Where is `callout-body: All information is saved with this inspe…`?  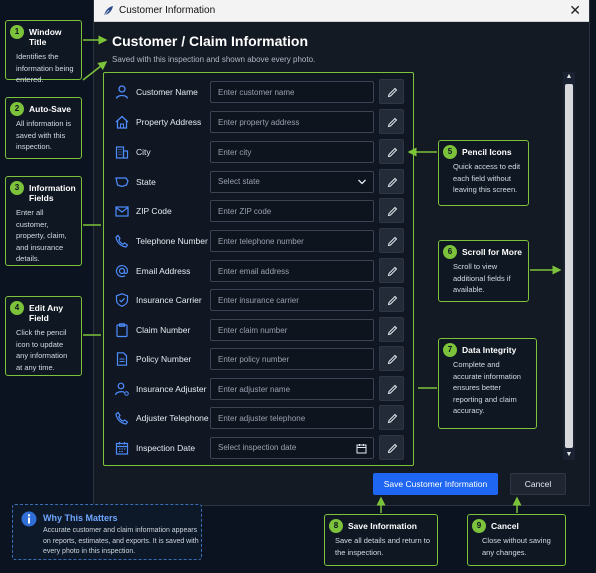 callout-body: All information is saved with this inspe… is located at coordinates (44, 135).